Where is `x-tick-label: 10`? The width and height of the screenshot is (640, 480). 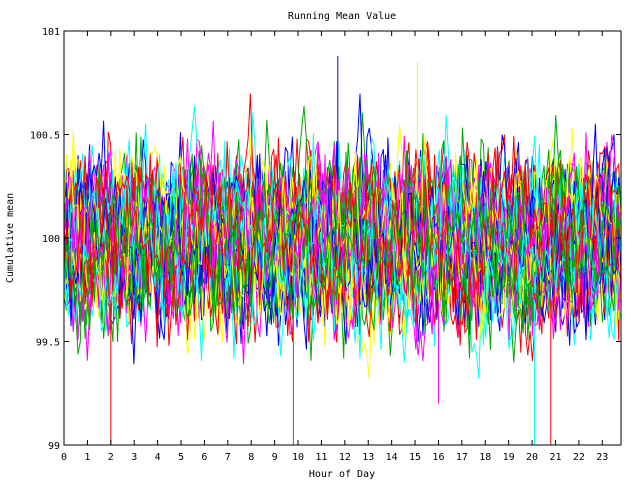 x-tick-label: 10 is located at coordinates (298, 457).